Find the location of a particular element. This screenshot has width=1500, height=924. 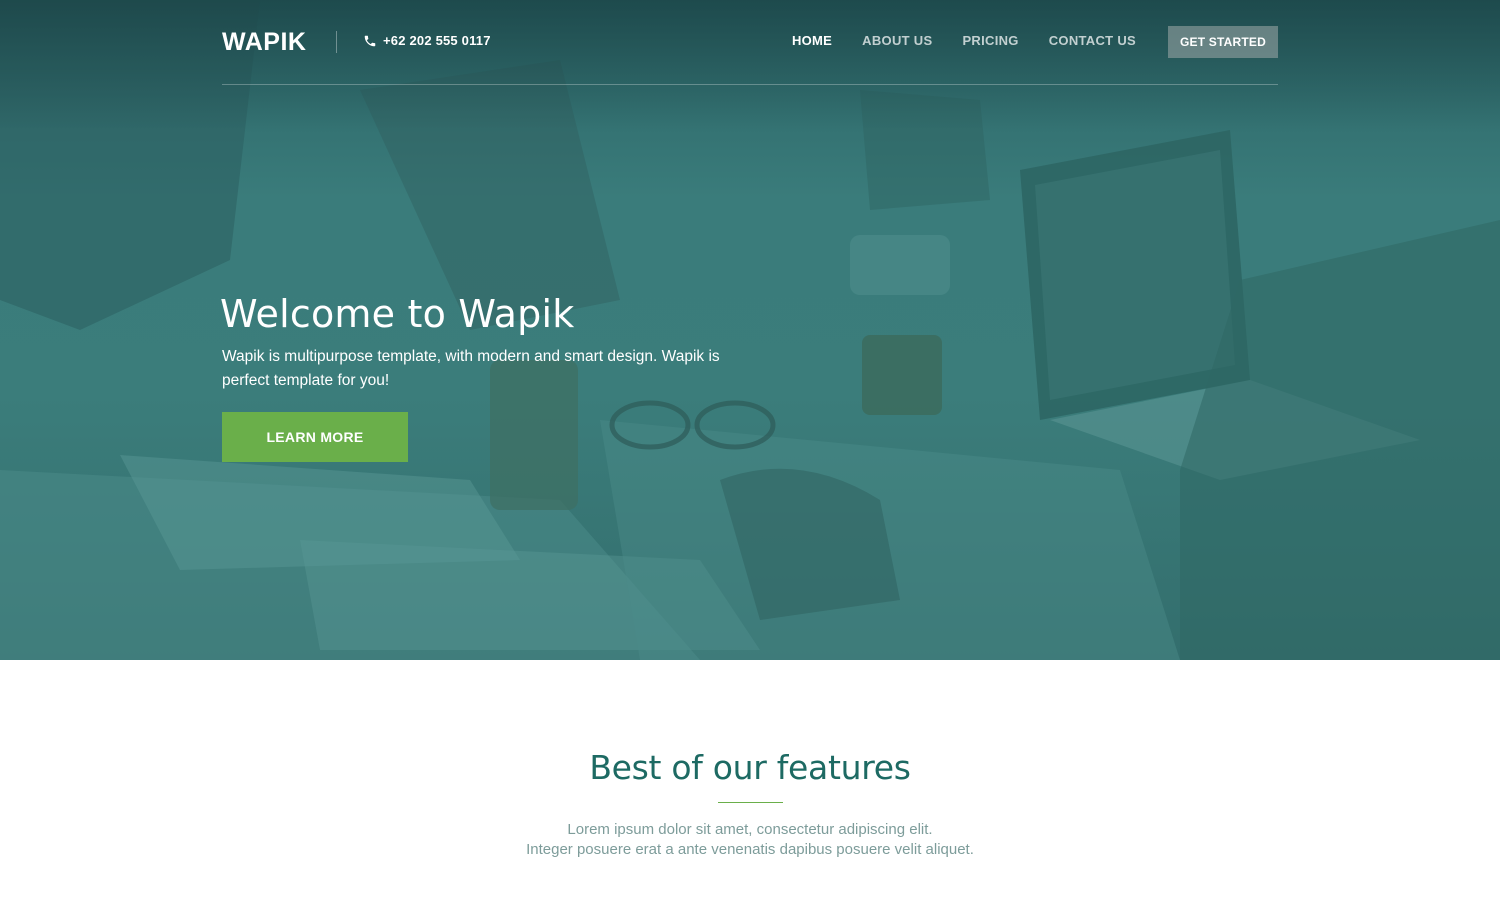

phone-number: +62 202 555 0117 is located at coordinates (437, 40).